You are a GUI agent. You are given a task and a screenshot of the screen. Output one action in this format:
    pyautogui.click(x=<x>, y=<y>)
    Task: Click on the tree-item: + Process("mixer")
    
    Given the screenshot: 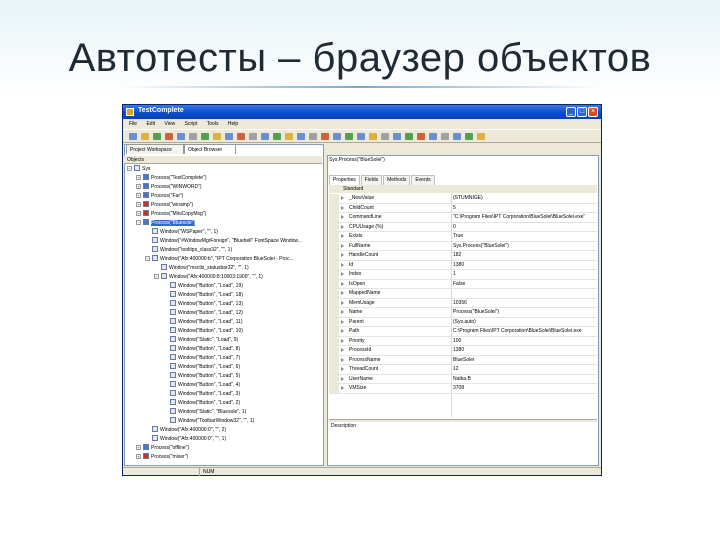 What is the action you would take?
    pyautogui.click(x=162, y=457)
    